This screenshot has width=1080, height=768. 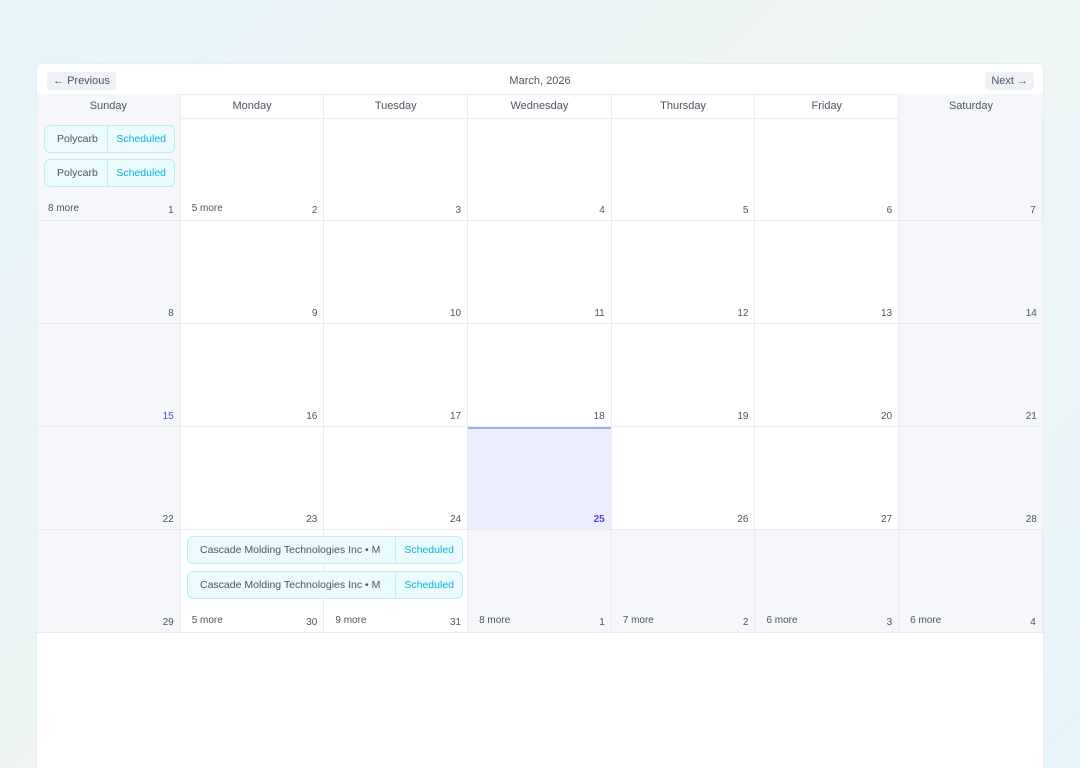 I want to click on day-cell: 3, so click(x=396, y=169).